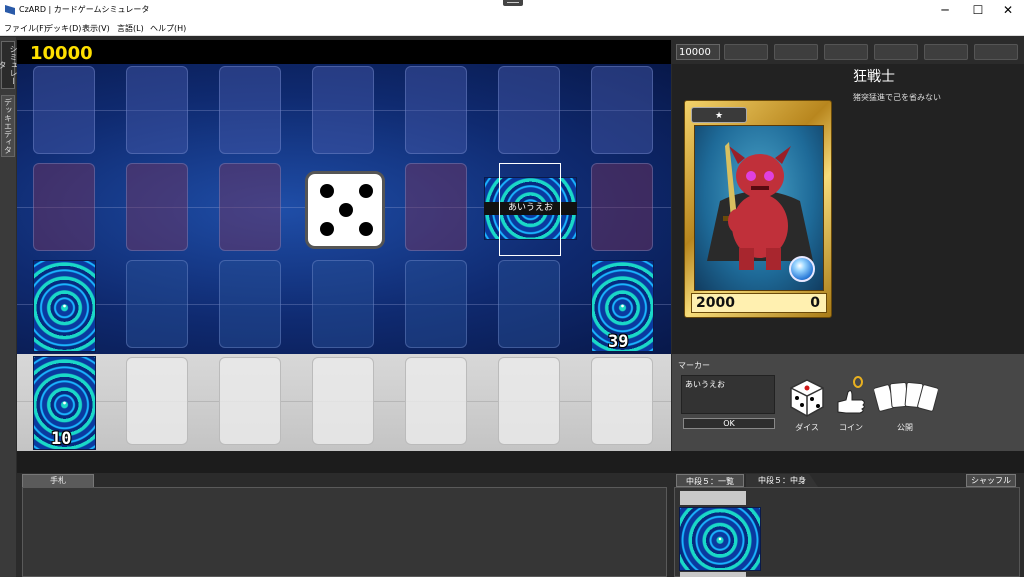 This screenshot has width=1024, height=577. What do you see at coordinates (520, 462) in the screenshot?
I see `divider-strip` at bounding box center [520, 462].